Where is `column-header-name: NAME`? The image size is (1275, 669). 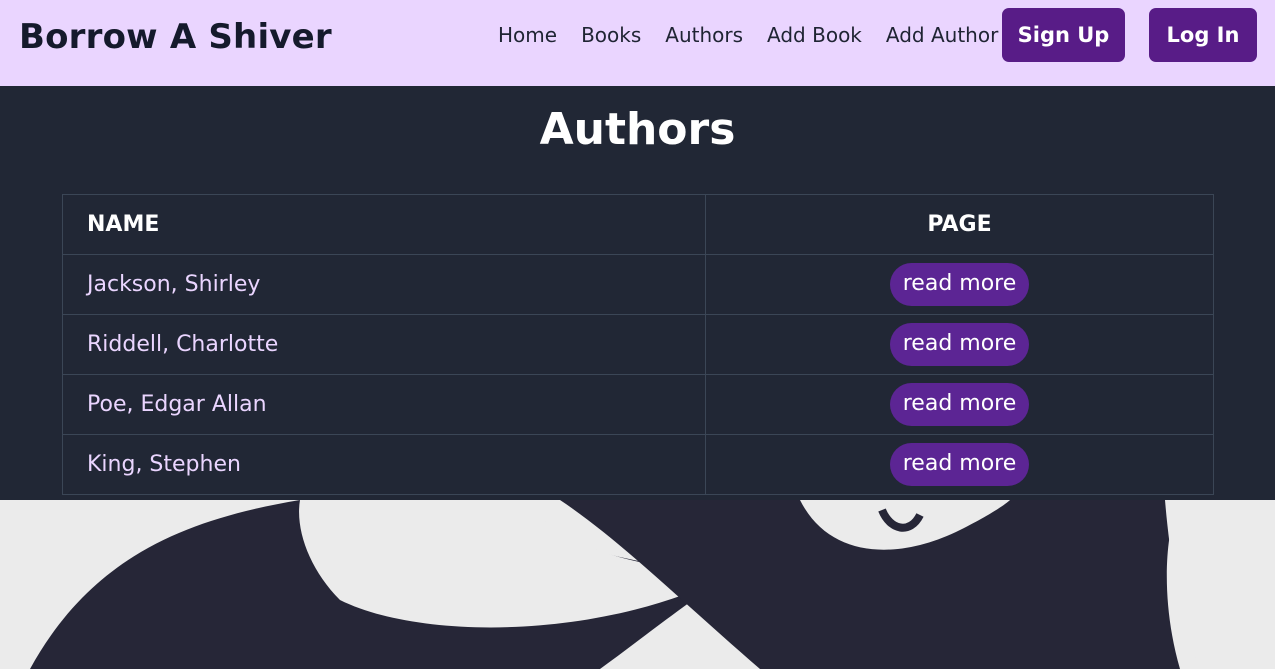 column-header-name: NAME is located at coordinates (384, 224).